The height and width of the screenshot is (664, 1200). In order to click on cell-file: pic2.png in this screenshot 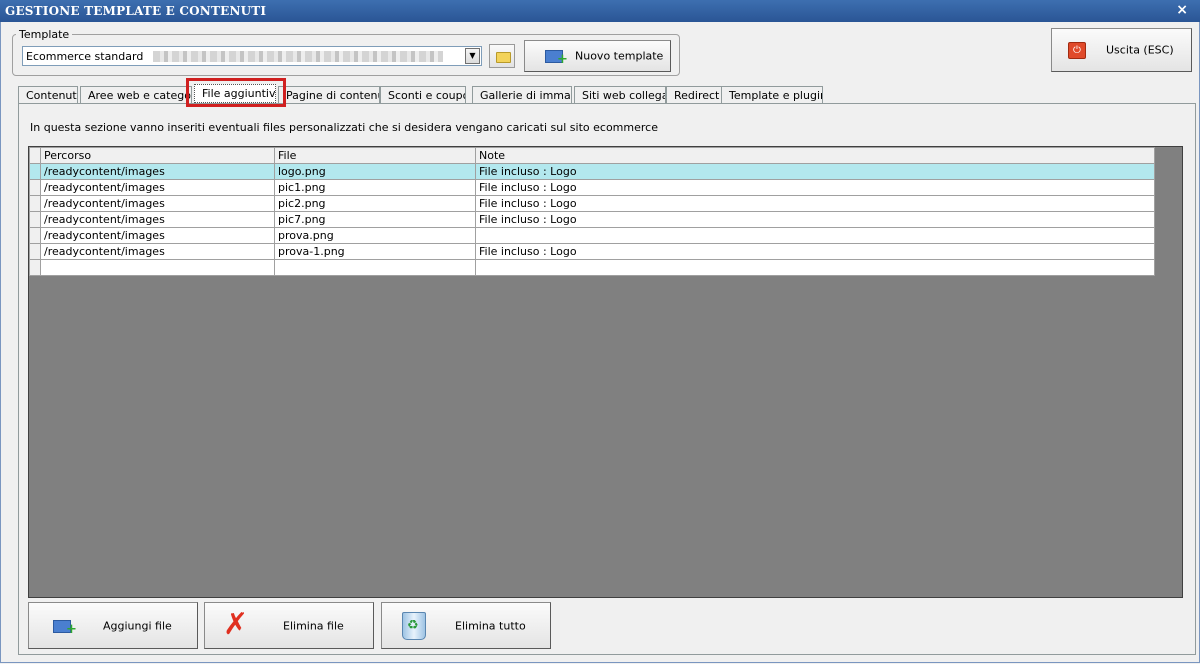, I will do `click(375, 203)`.